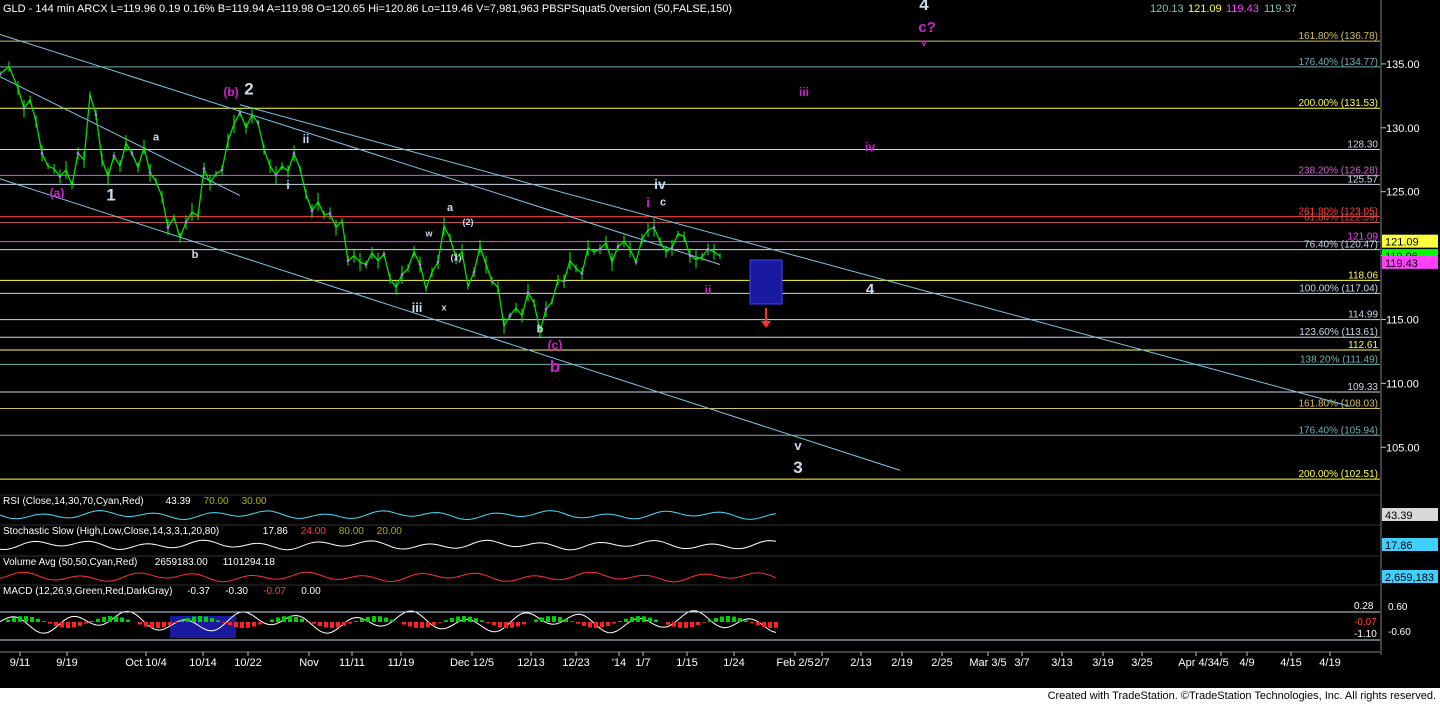 This screenshot has width=1440, height=704. Describe the element at coordinates (1364, 606) in the screenshot. I see `macd-level-label: 0.28` at that location.